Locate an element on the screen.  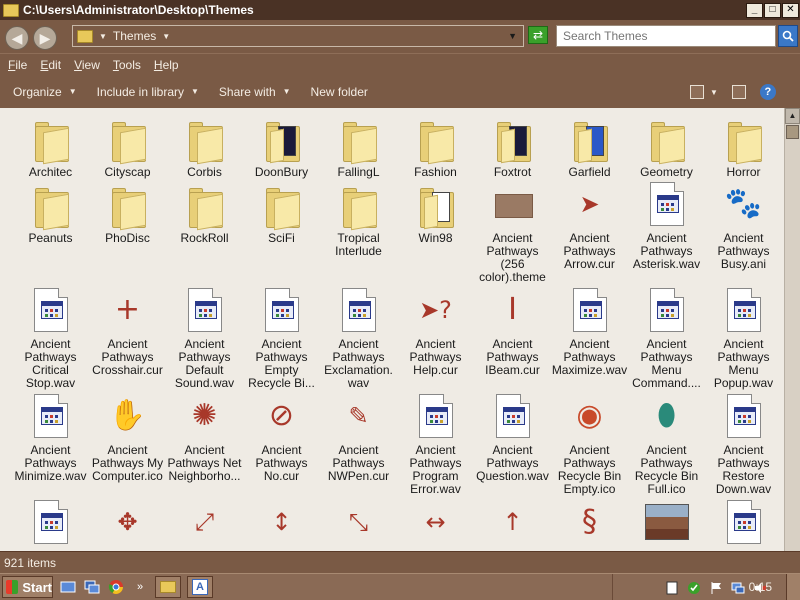
minimize-button: _ is located at coordinates (754, 10).